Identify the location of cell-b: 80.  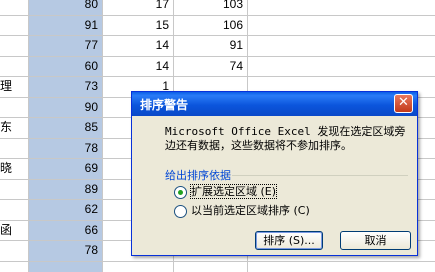
(63, 7).